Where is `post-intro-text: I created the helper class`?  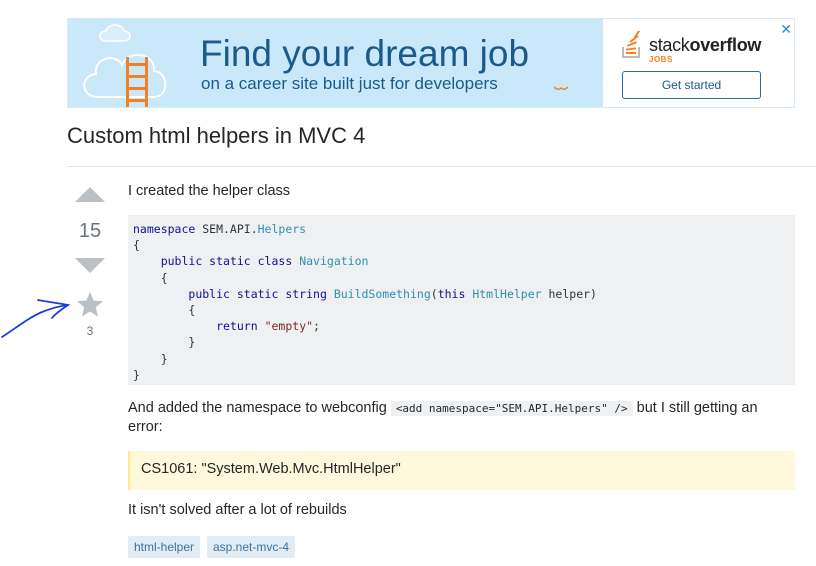 post-intro-text: I created the helper class is located at coordinates (209, 191).